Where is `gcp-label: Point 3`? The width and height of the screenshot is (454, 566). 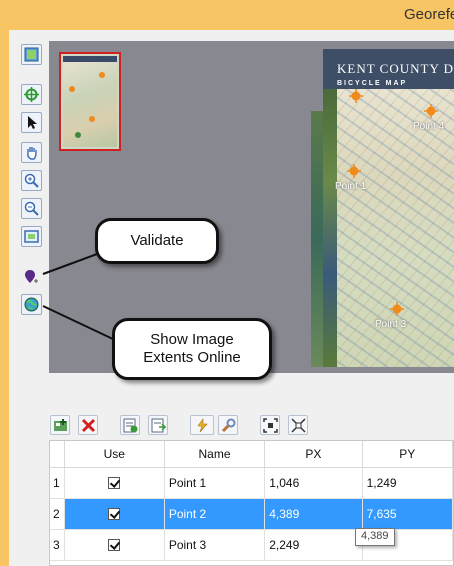
gcp-label: Point 3 is located at coordinates (391, 324).